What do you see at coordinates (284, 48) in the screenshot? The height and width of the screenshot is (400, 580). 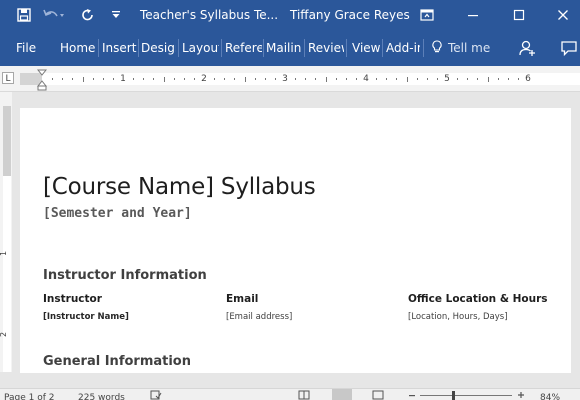 I see `tab-mailings: Mailings` at bounding box center [284, 48].